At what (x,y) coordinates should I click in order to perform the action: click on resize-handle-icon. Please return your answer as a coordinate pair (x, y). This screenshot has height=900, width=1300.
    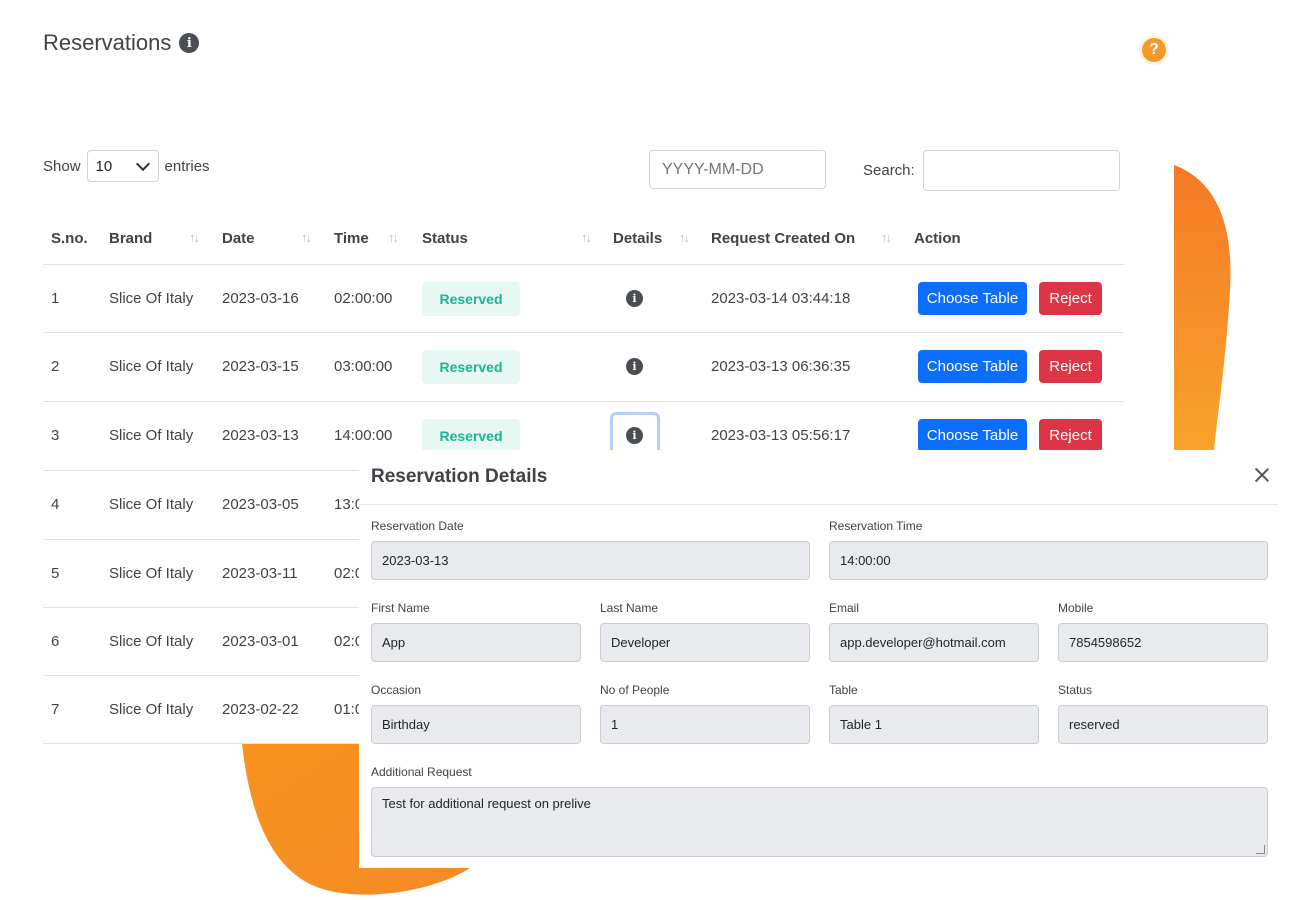
    Looking at the image, I should click on (1260, 849).